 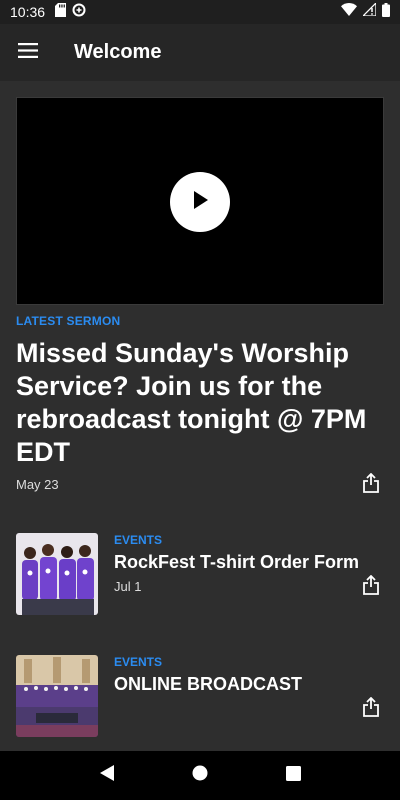 What do you see at coordinates (200, 700) in the screenshot?
I see `list-item: EVENTS ONLINE BROADCAST` at bounding box center [200, 700].